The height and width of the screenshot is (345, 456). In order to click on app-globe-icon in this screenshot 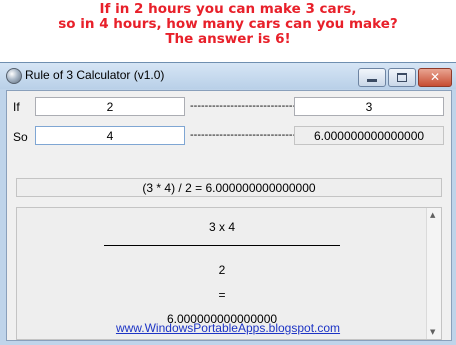, I will do `click(14, 76)`.